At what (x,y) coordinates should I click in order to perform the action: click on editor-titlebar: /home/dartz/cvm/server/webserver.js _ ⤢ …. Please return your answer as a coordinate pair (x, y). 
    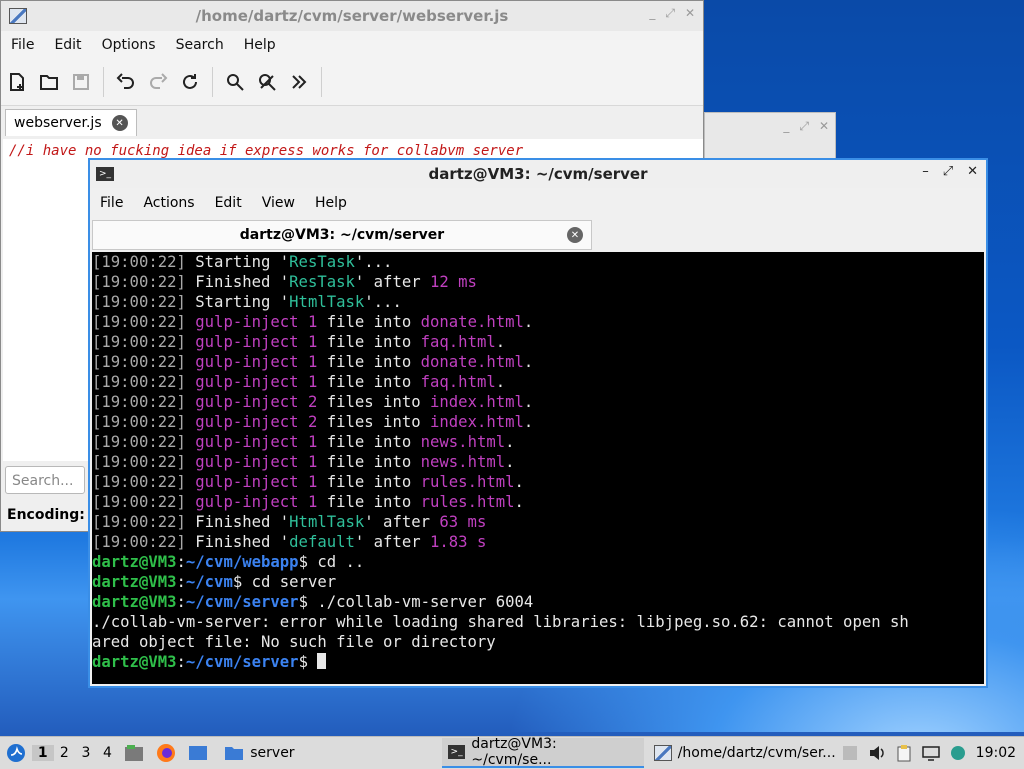
    Looking at the image, I should click on (352, 16).